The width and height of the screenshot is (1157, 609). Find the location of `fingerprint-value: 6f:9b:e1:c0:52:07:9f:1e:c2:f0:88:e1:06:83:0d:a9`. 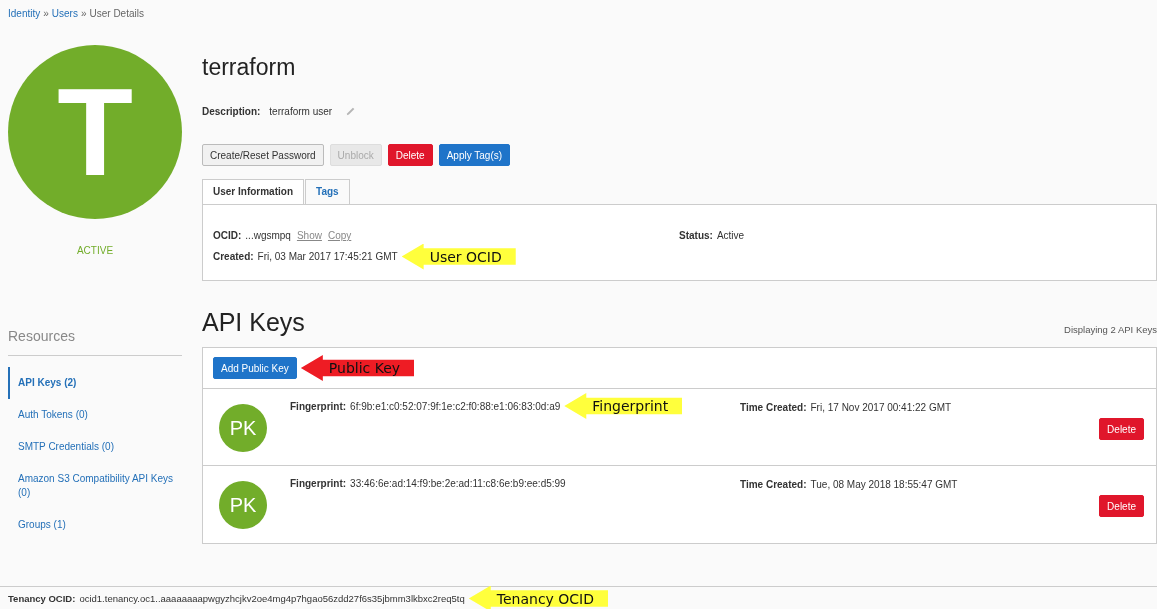

fingerprint-value: 6f:9b:e1:c0:52:07:9f:1e:c2:f0:88:e1:06:83:0d:a9 is located at coordinates (455, 406).